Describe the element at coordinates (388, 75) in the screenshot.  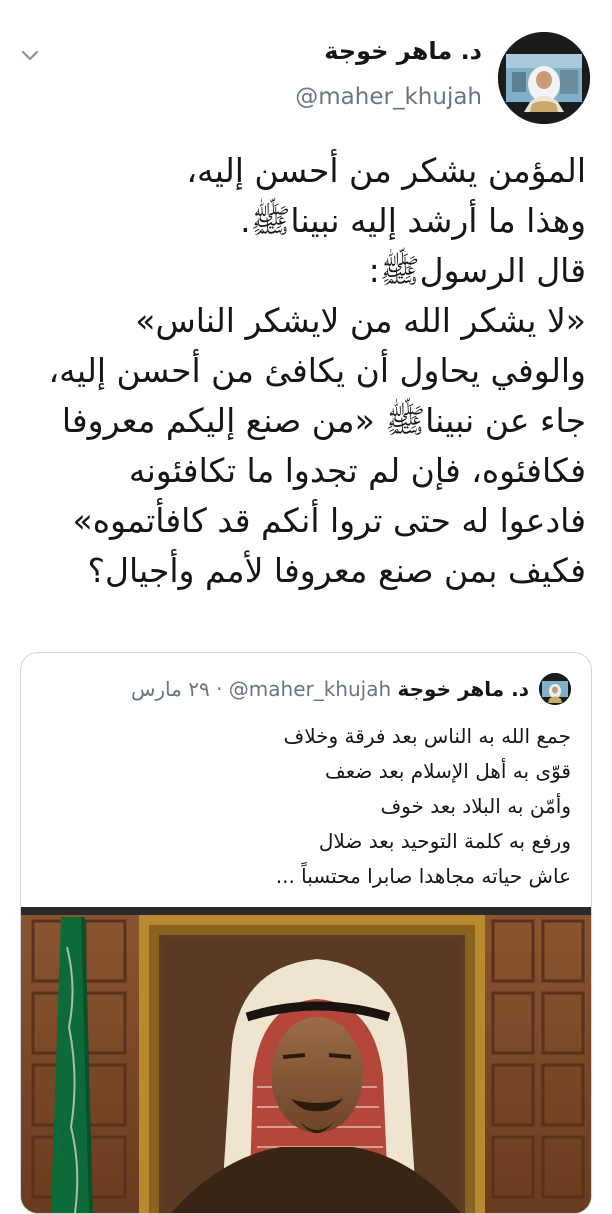
I see `tweet-author: د. ماهر خوجة @maher_khujah` at that location.